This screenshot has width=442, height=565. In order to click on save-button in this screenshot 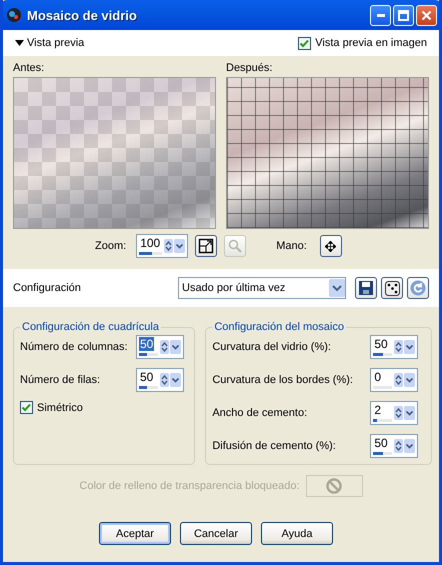, I will do `click(366, 288)`.